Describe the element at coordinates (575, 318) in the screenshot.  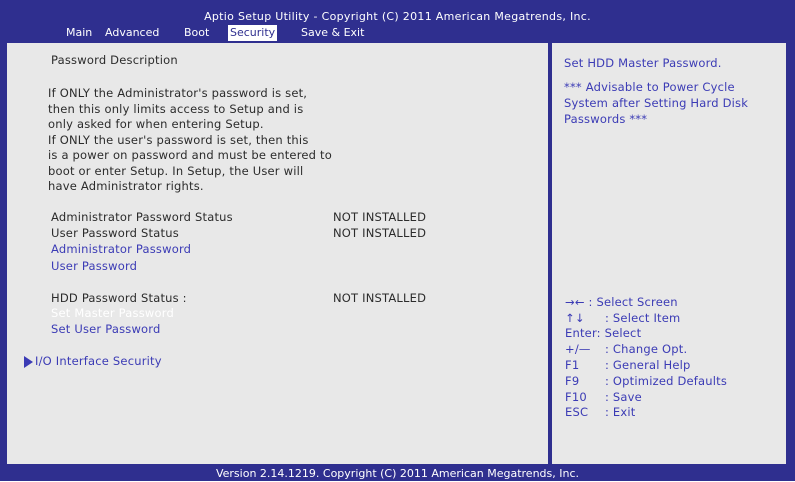
I see `key-name: ↑↓` at that location.